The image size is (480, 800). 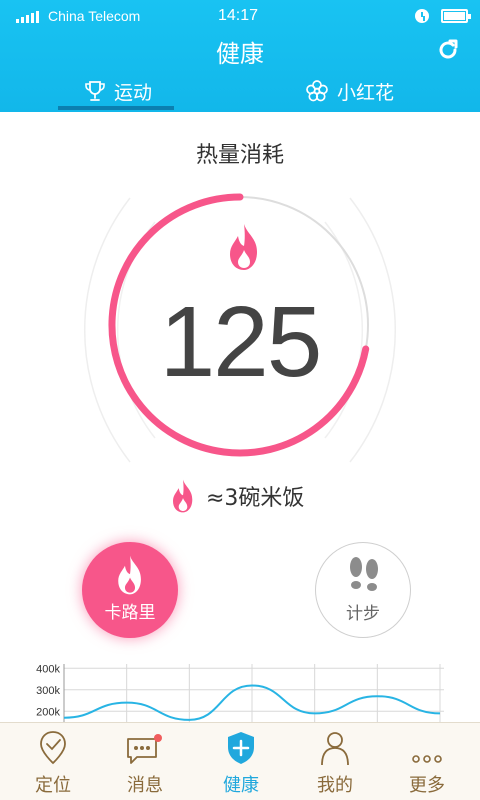 What do you see at coordinates (133, 92) in the screenshot?
I see `tab-sport-label: 运动` at bounding box center [133, 92].